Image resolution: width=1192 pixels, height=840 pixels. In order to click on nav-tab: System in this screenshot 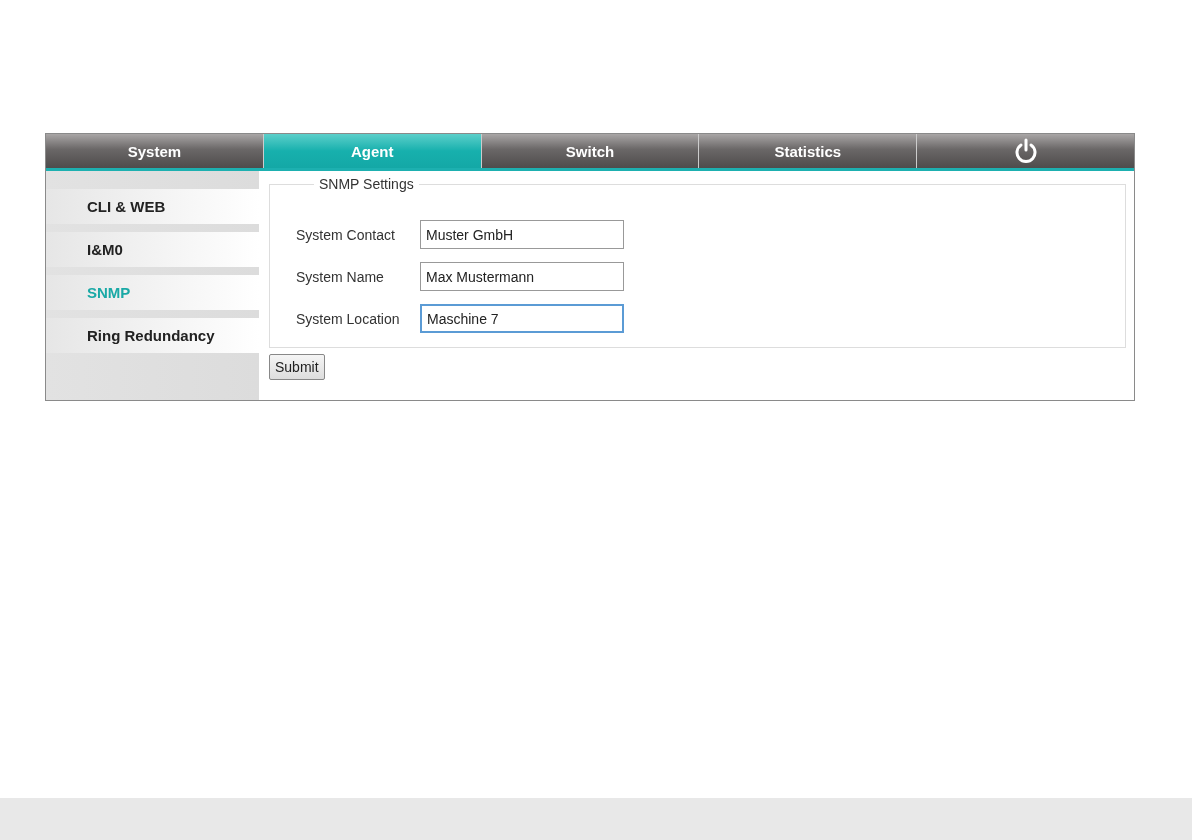, I will do `click(154, 151)`.